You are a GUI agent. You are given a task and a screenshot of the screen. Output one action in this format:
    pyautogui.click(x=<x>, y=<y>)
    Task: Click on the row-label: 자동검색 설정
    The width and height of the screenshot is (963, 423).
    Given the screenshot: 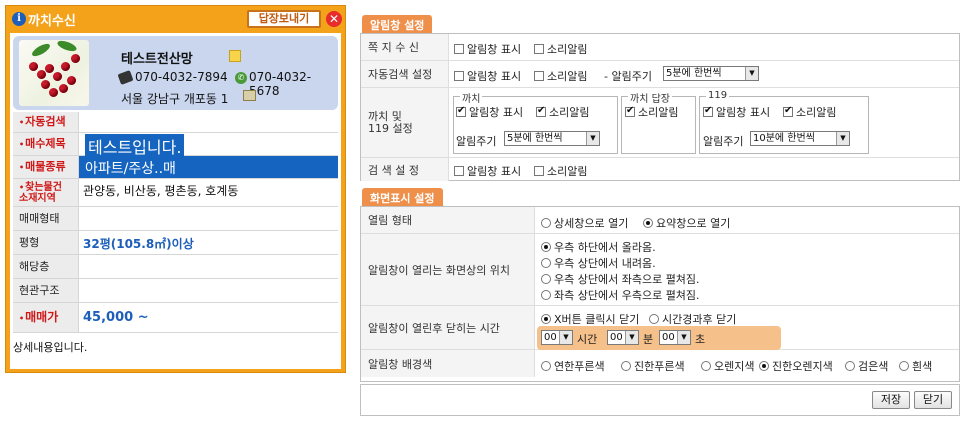 What is the action you would take?
    pyautogui.click(x=405, y=74)
    